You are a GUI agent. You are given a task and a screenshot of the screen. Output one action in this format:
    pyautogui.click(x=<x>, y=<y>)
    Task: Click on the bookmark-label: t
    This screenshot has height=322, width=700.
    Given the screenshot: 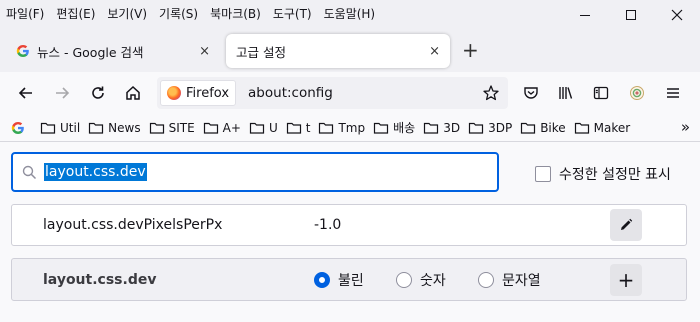 What is the action you would take?
    pyautogui.click(x=308, y=127)
    